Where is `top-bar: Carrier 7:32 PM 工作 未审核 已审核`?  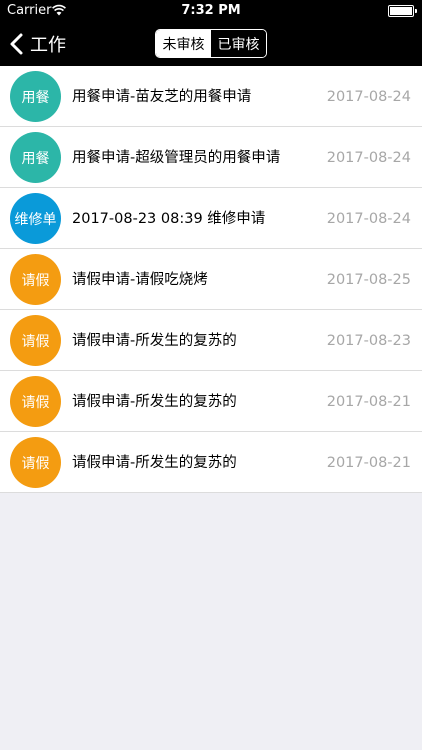
top-bar: Carrier 7:32 PM 工作 未审核 已审核 is located at coordinates (211, 33).